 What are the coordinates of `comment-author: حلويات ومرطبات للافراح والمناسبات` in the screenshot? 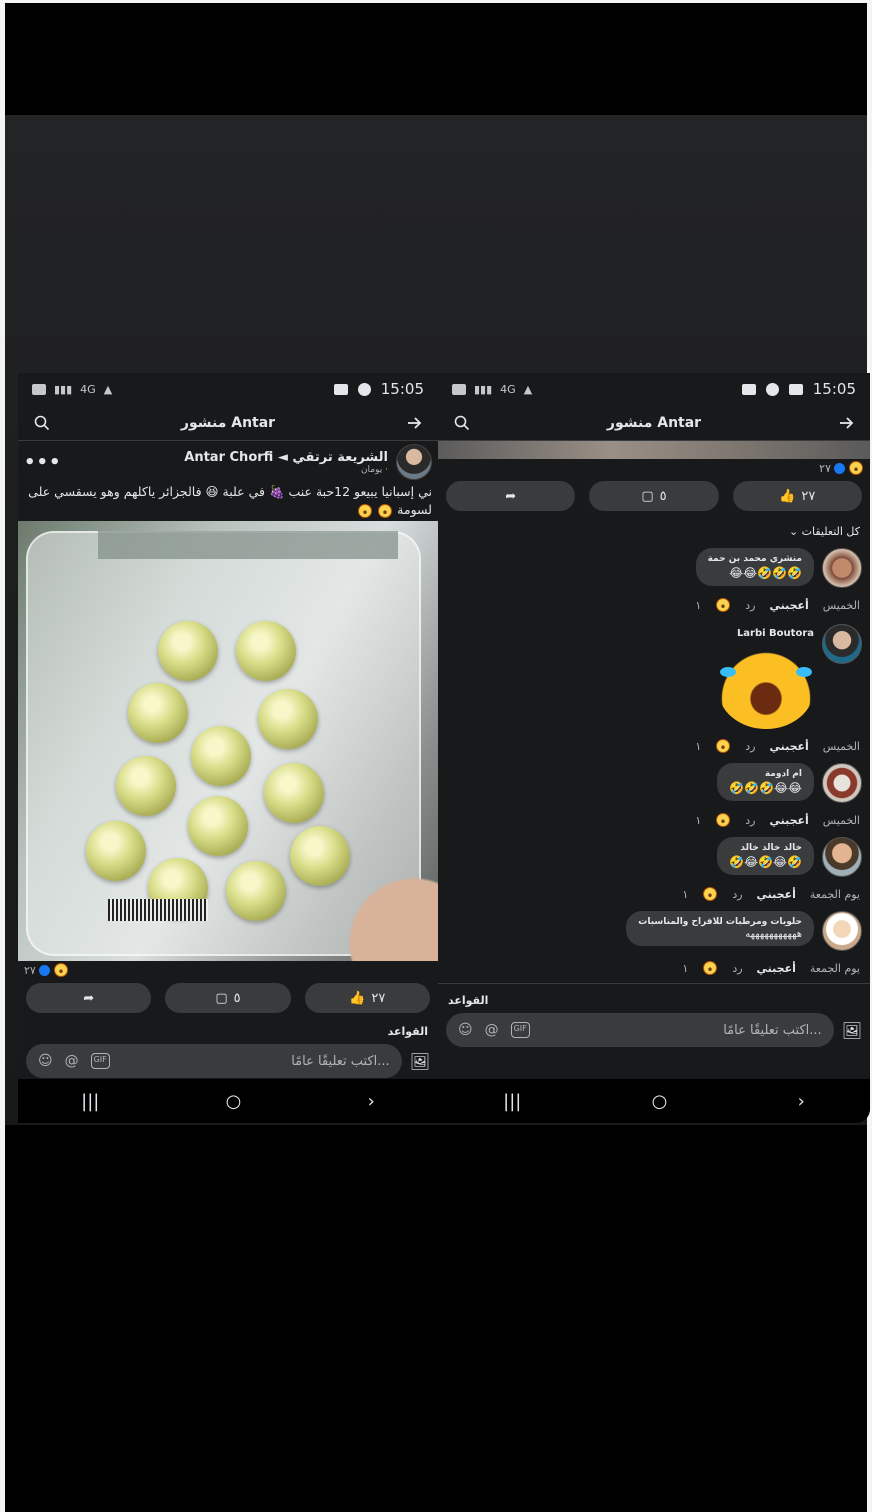 It's located at (720, 922).